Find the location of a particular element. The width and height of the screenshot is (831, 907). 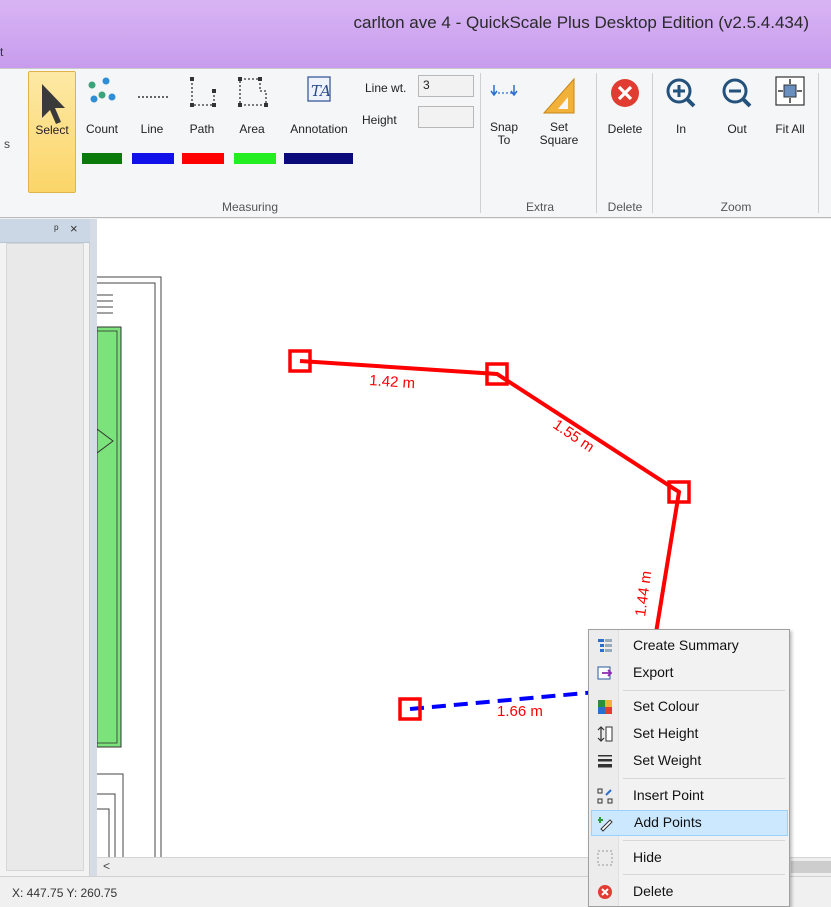

scroll-thumb is located at coordinates (811, 867).